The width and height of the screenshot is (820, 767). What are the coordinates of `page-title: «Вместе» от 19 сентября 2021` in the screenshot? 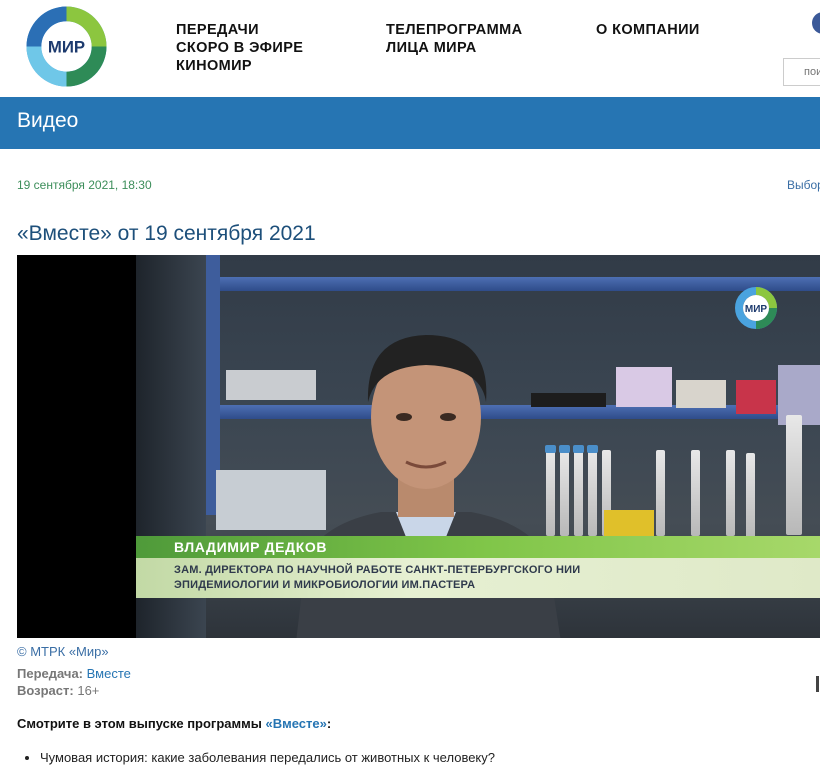 It's located at (166, 233).